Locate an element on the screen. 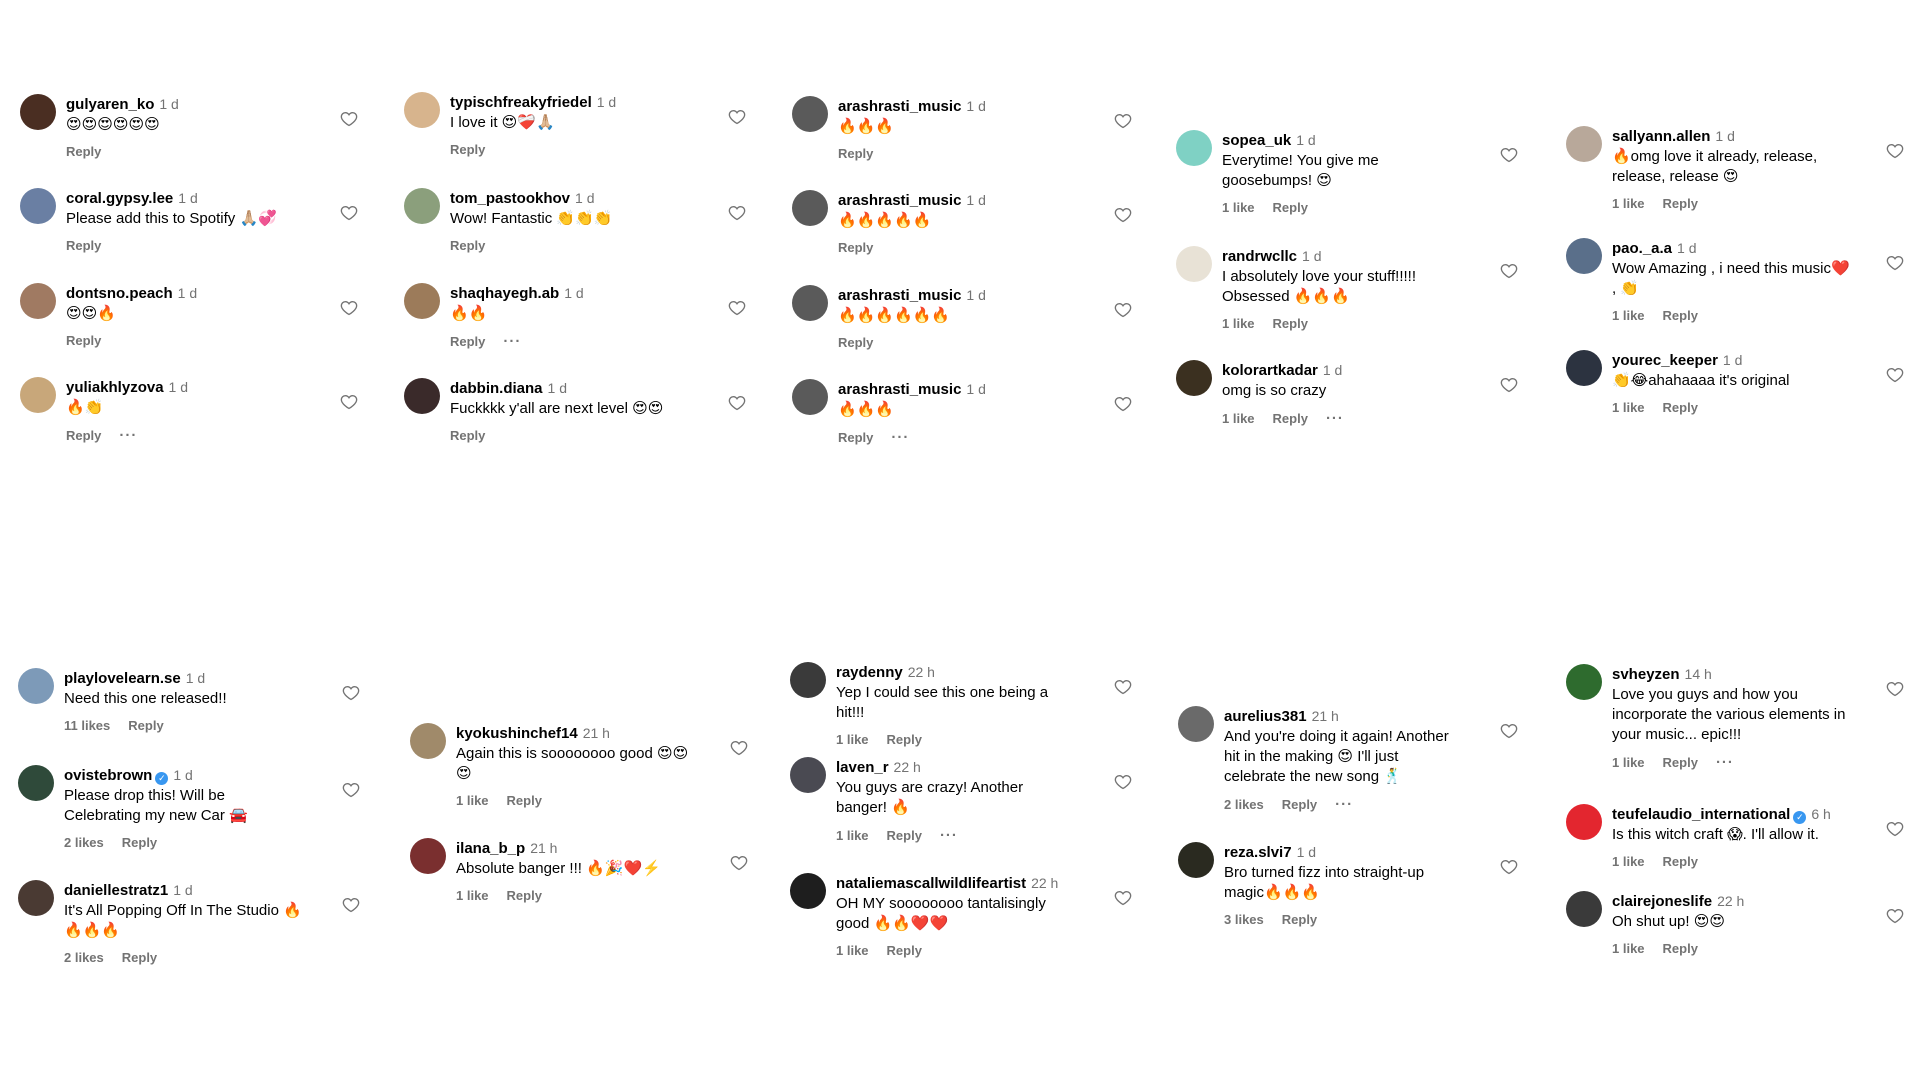  username-link: nataliemascallwildlifeartist is located at coordinates (931, 883).